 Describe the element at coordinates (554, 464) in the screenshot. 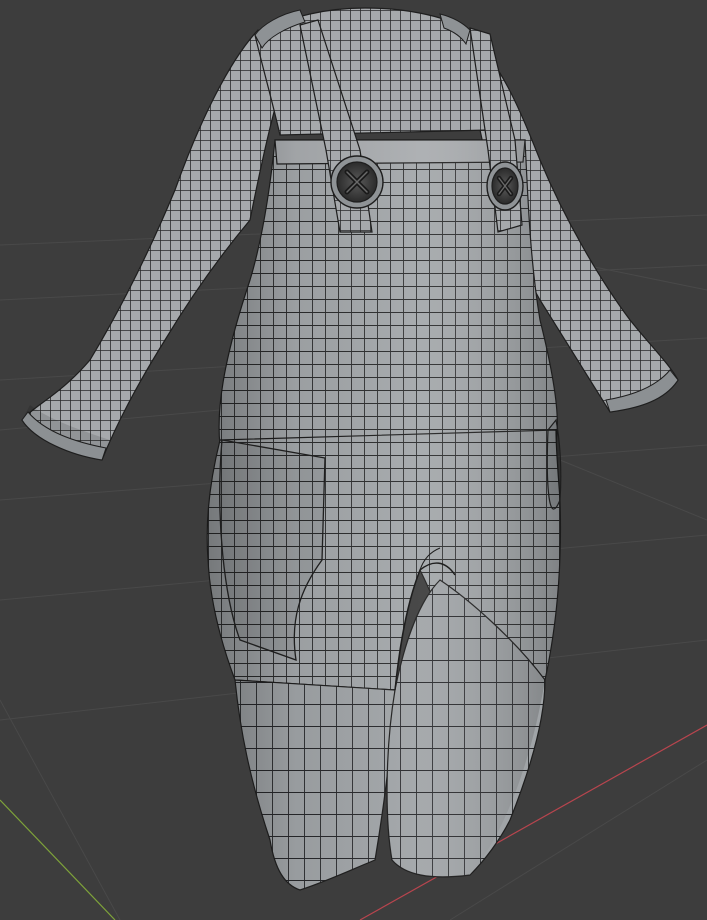

I see `right-pocket` at that location.